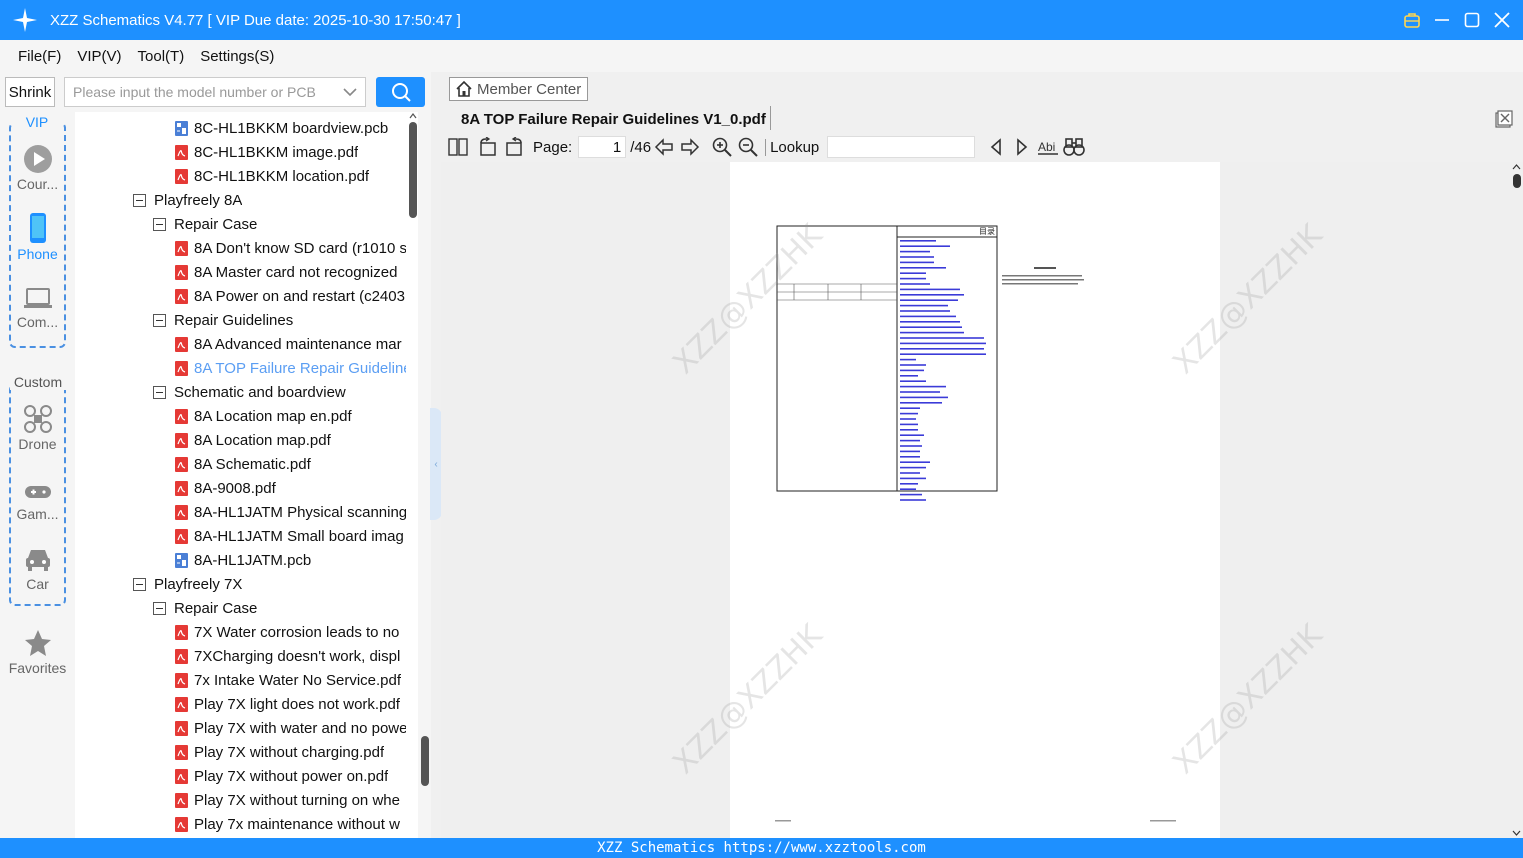 This screenshot has width=1523, height=858. I want to click on tree-file-row: 8A TOP Failure Repair Guideline, so click(290, 368).